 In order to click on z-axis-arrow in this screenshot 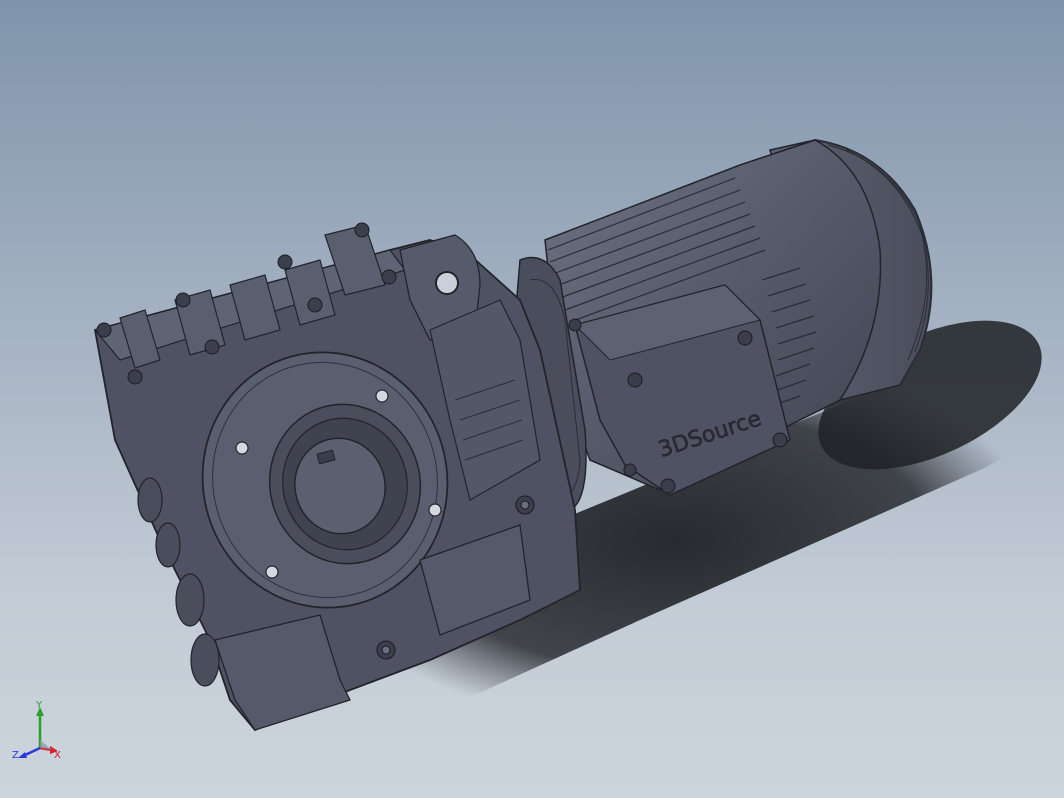, I will do `click(22, 755)`.